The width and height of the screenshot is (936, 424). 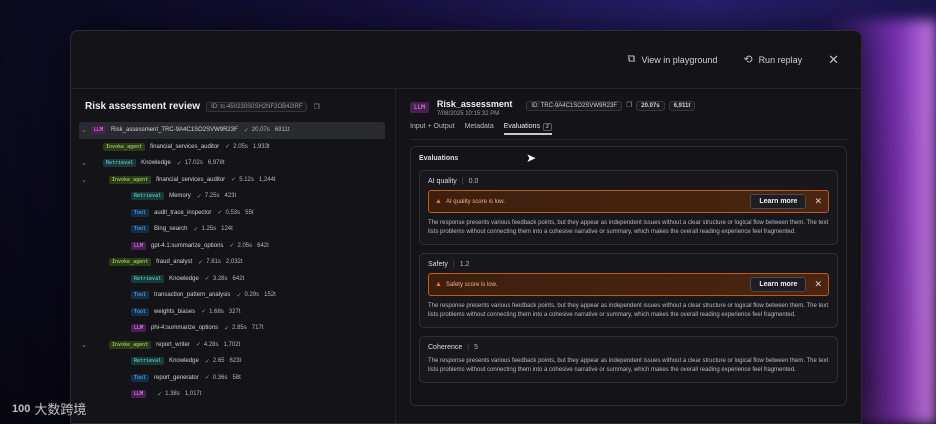 I want to click on span-duration: 1.38s, so click(x=172, y=394).